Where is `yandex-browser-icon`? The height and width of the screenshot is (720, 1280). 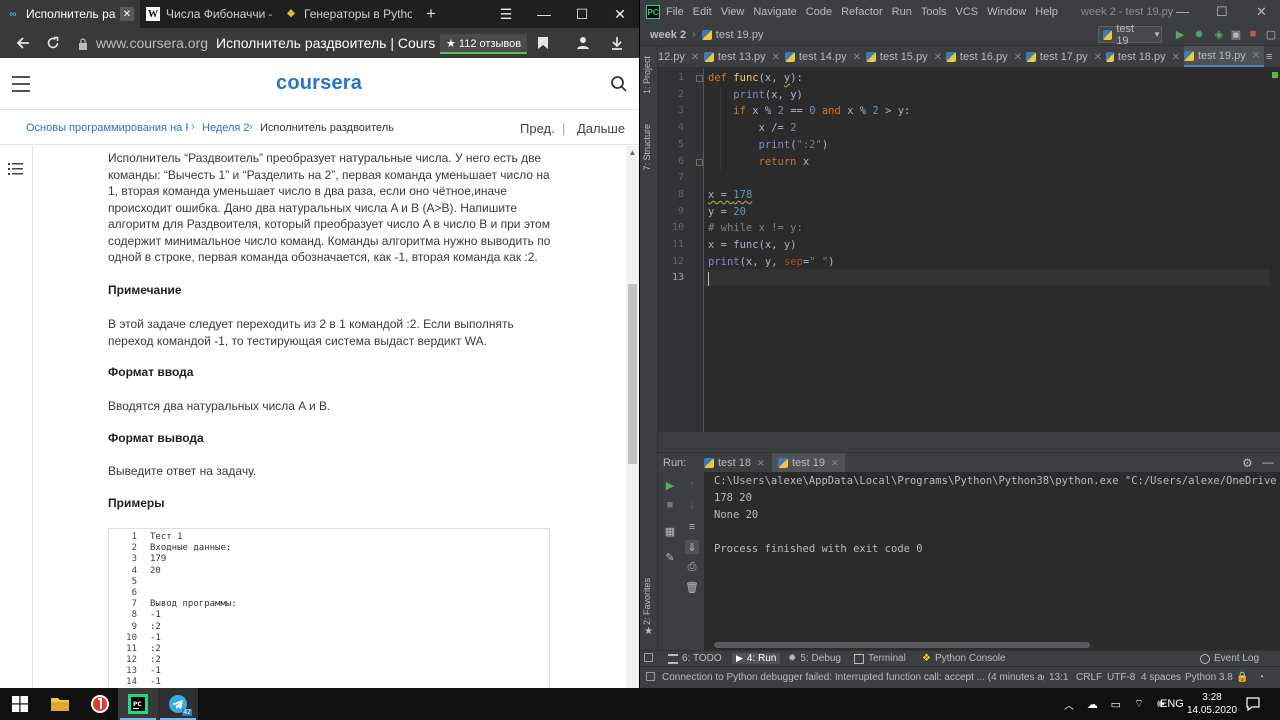
yandex-browser-icon is located at coordinates (100, 704).